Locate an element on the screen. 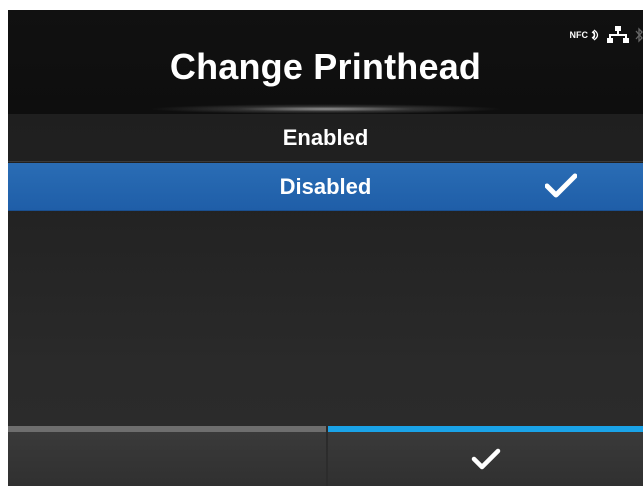  title-underline-glow is located at coordinates (326, 109).